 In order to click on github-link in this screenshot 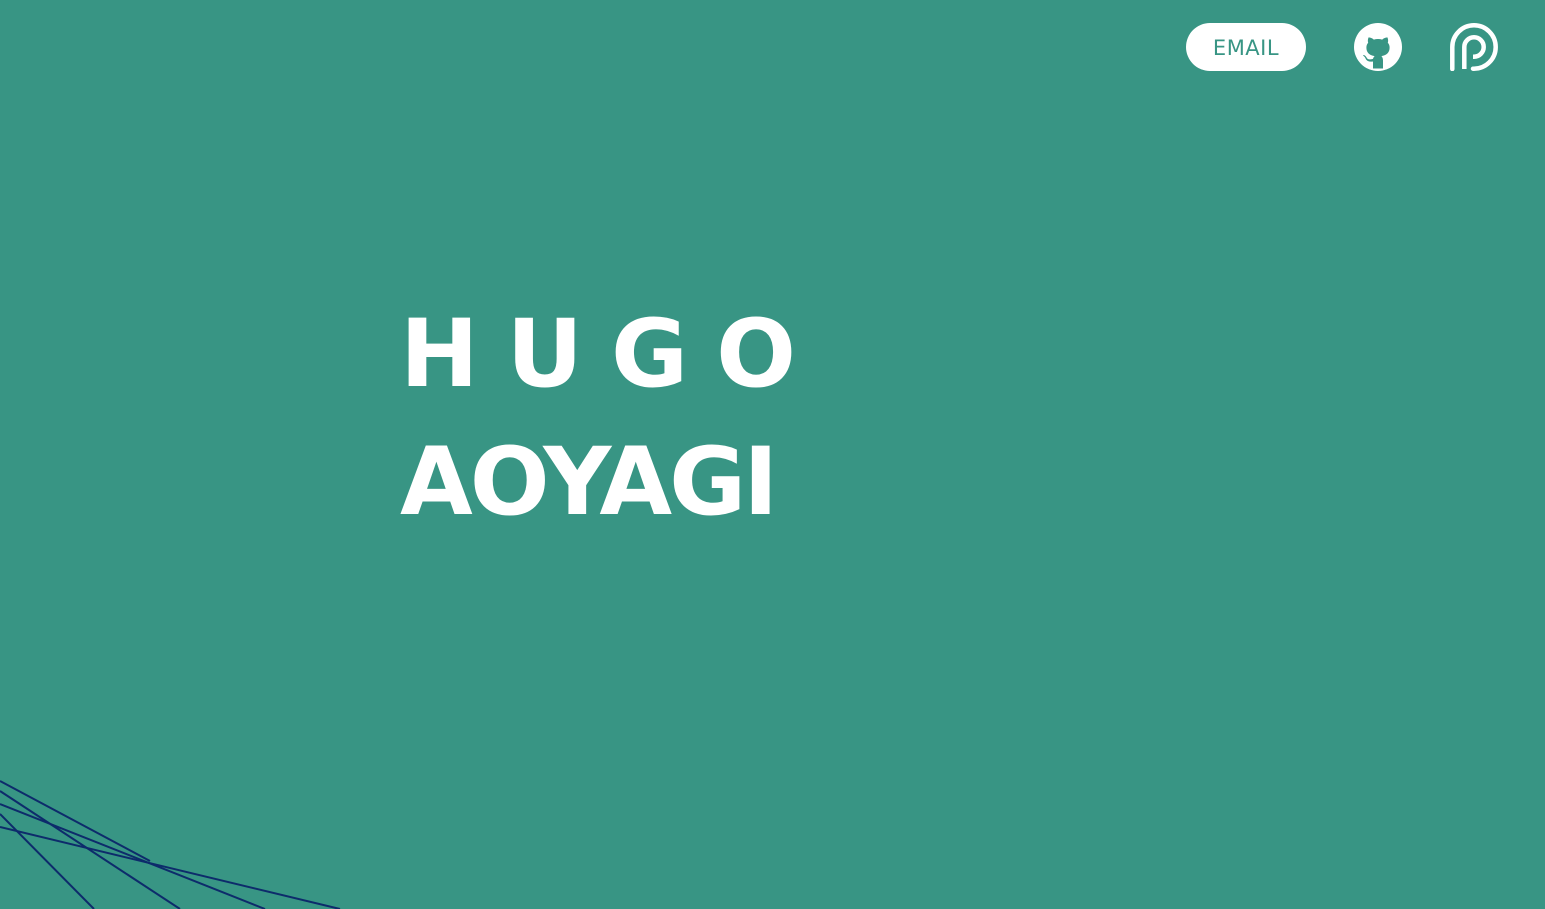, I will do `click(1378, 47)`.